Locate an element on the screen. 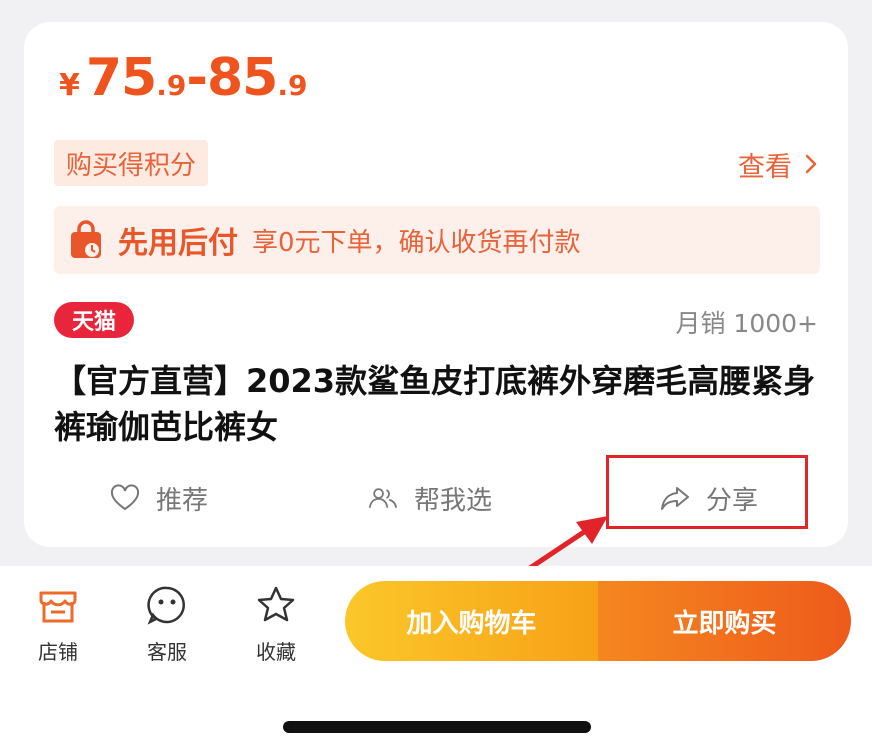 This screenshot has height=746, width=872. monthly-sales: 月销 1000+ is located at coordinates (746, 323).